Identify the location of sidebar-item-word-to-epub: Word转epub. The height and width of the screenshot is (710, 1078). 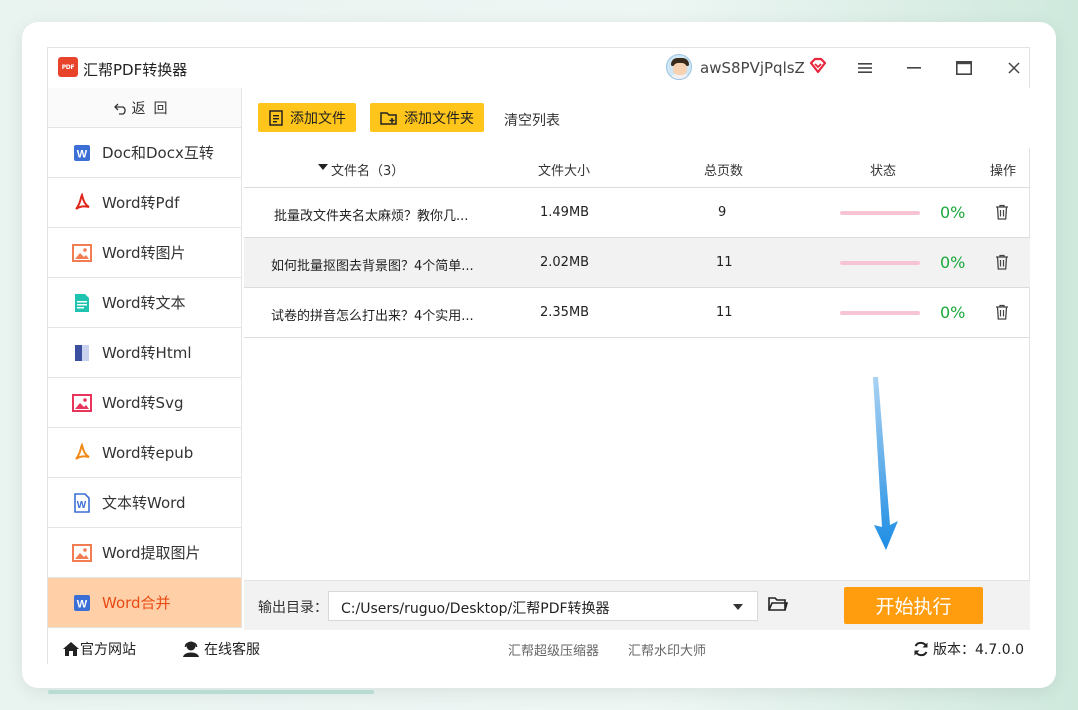
(144, 453).